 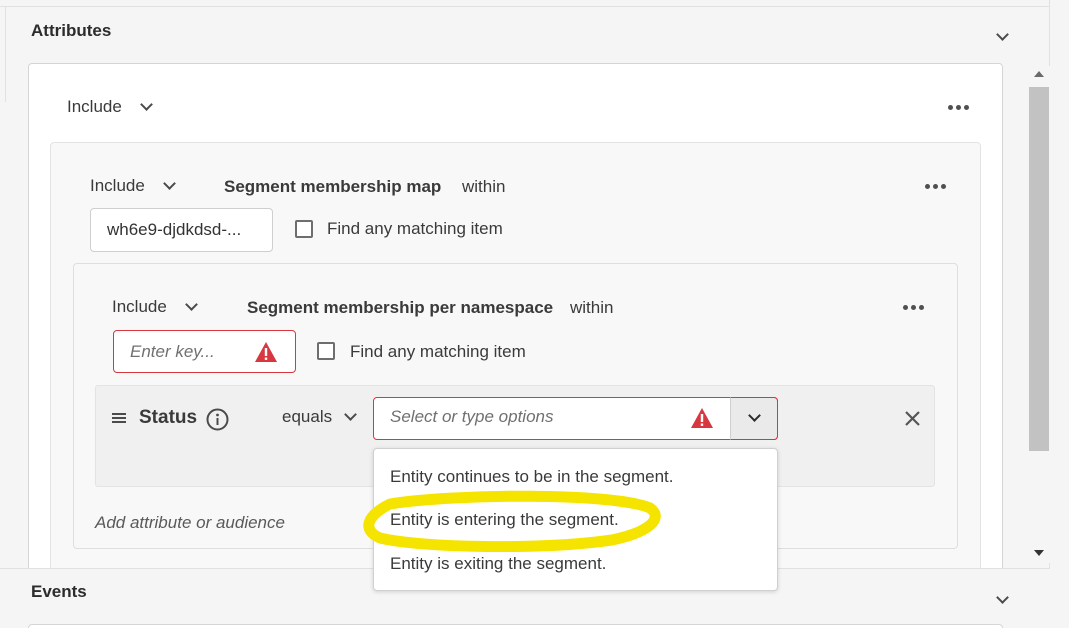 What do you see at coordinates (472, 416) in the screenshot?
I see `value-placeholder: Select or type options` at bounding box center [472, 416].